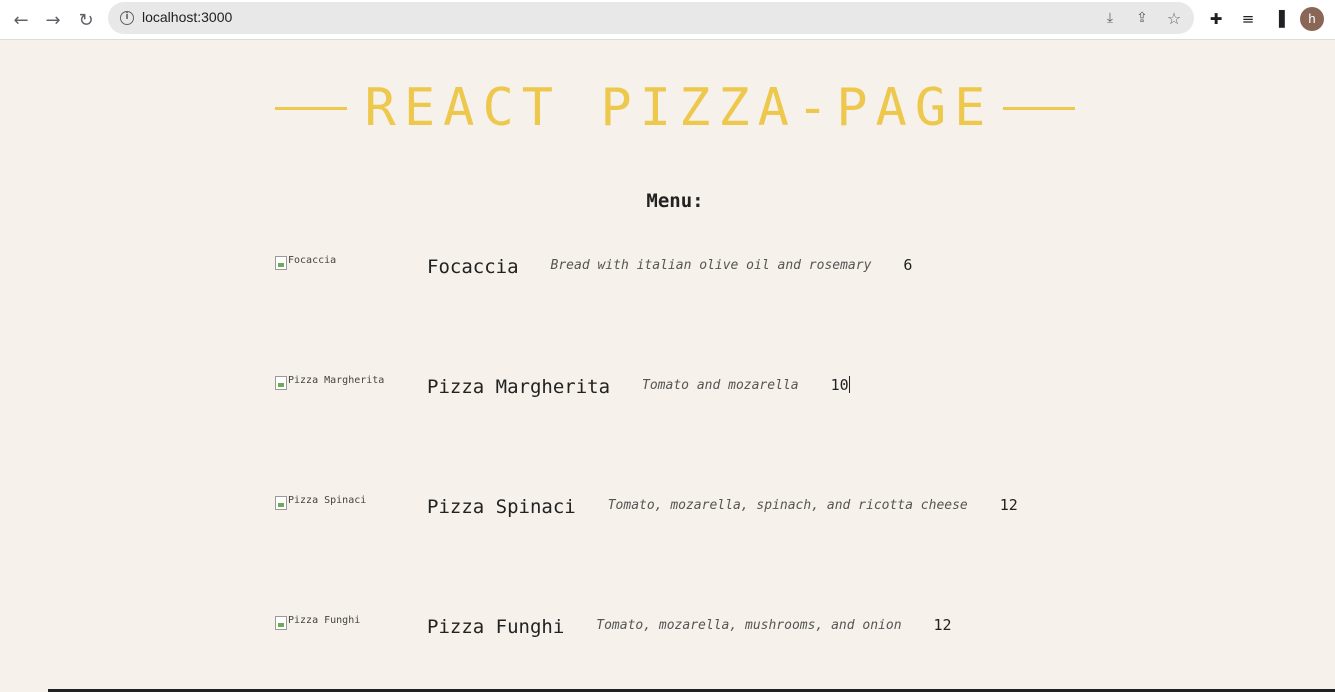 The height and width of the screenshot is (692, 1335). What do you see at coordinates (1110, 18) in the screenshot?
I see `install-app-icon: ⤓` at bounding box center [1110, 18].